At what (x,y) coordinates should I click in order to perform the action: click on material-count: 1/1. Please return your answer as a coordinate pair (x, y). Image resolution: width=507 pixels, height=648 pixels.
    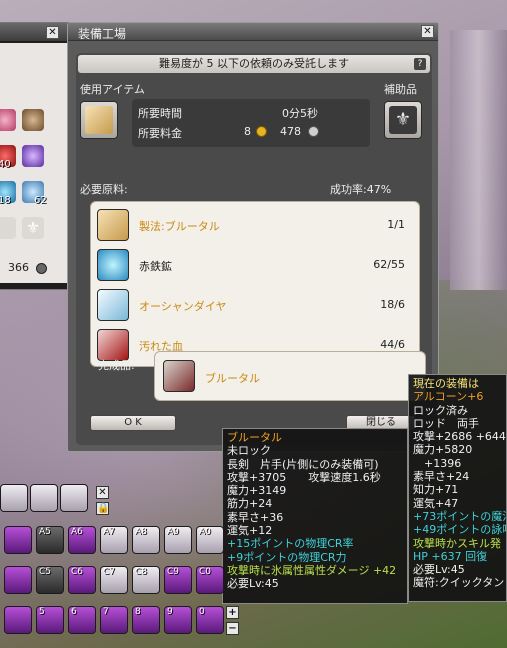
    Looking at the image, I should click on (396, 224).